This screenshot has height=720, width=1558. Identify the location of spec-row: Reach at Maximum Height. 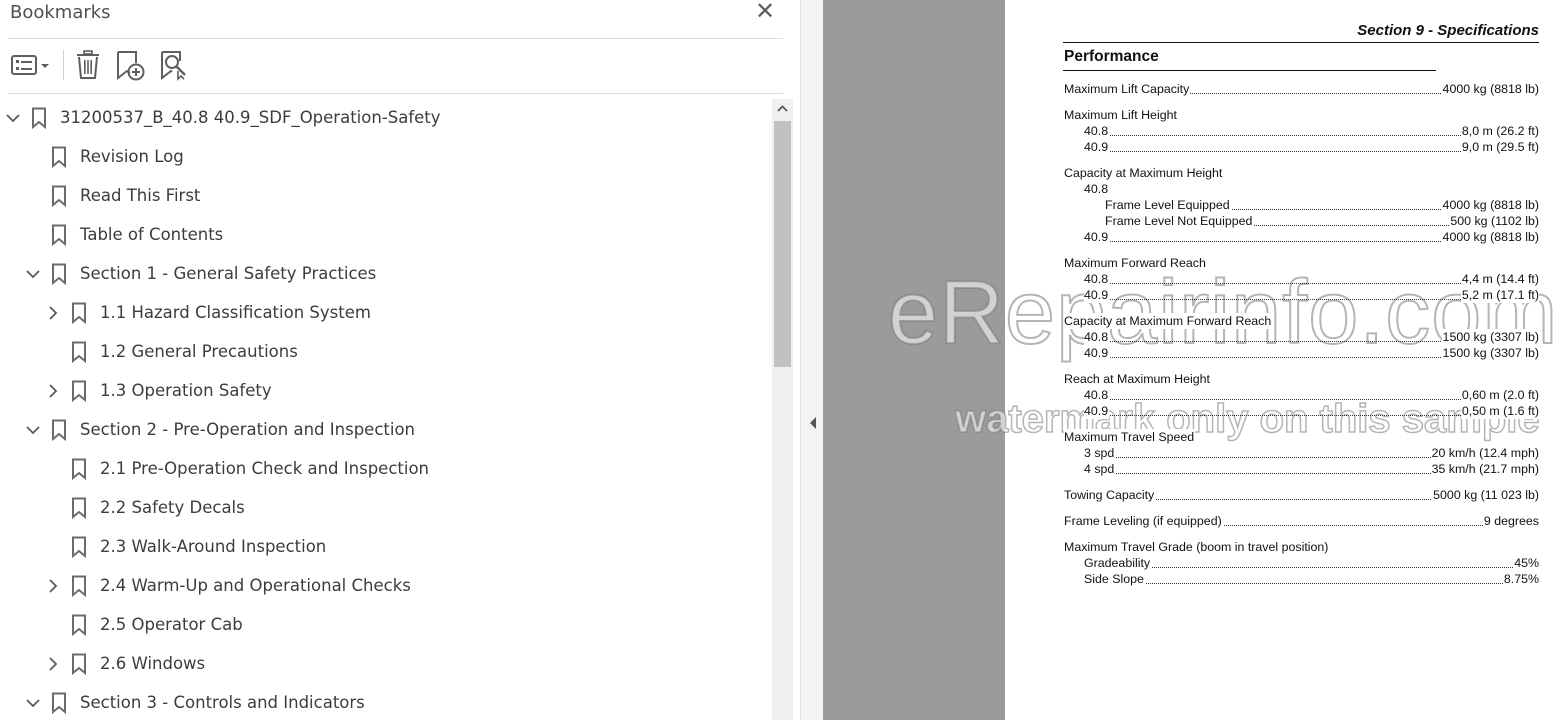
(1301, 379).